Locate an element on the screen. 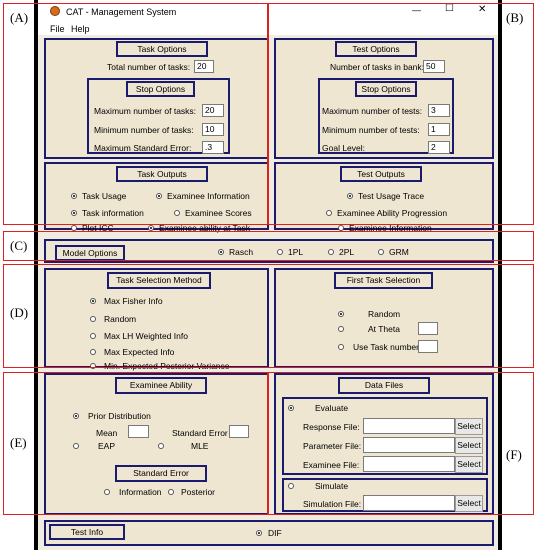 The image size is (537, 550). annotation-box-f is located at coordinates (401, 443).